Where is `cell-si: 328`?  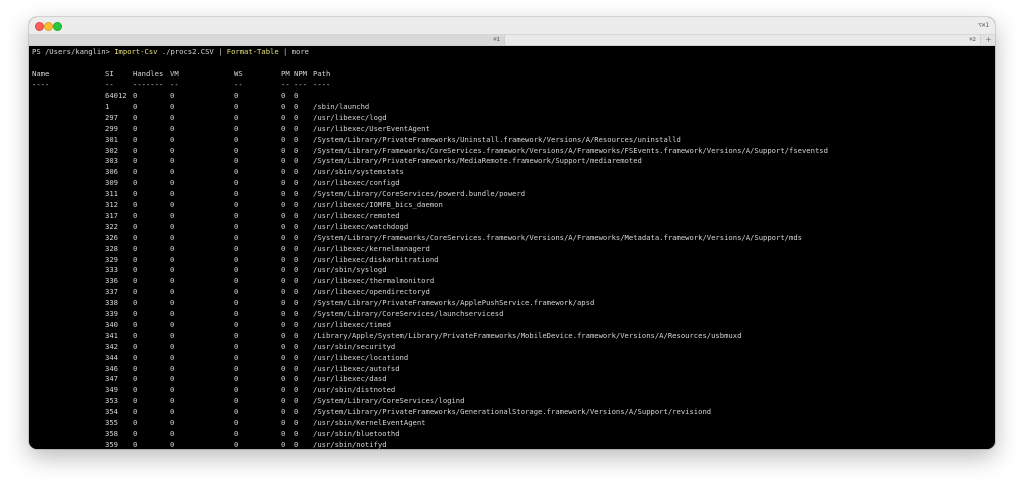
cell-si: 328 is located at coordinates (111, 248).